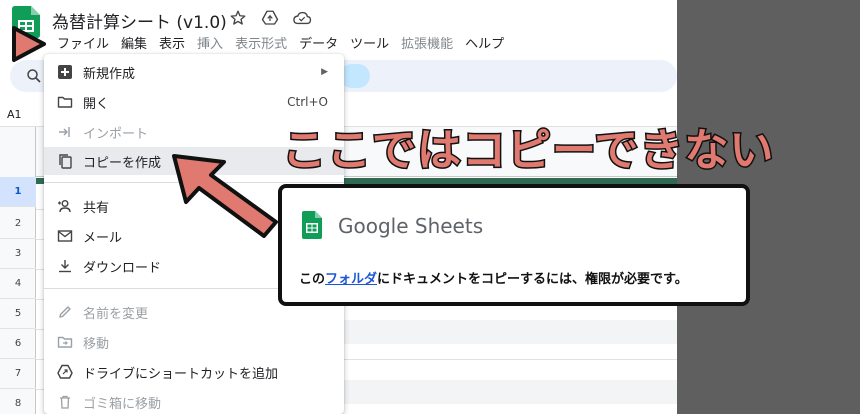 The width and height of the screenshot is (860, 414). I want to click on menu-item-add-shortcut: ドライブにショートカットを追加, so click(194, 372).